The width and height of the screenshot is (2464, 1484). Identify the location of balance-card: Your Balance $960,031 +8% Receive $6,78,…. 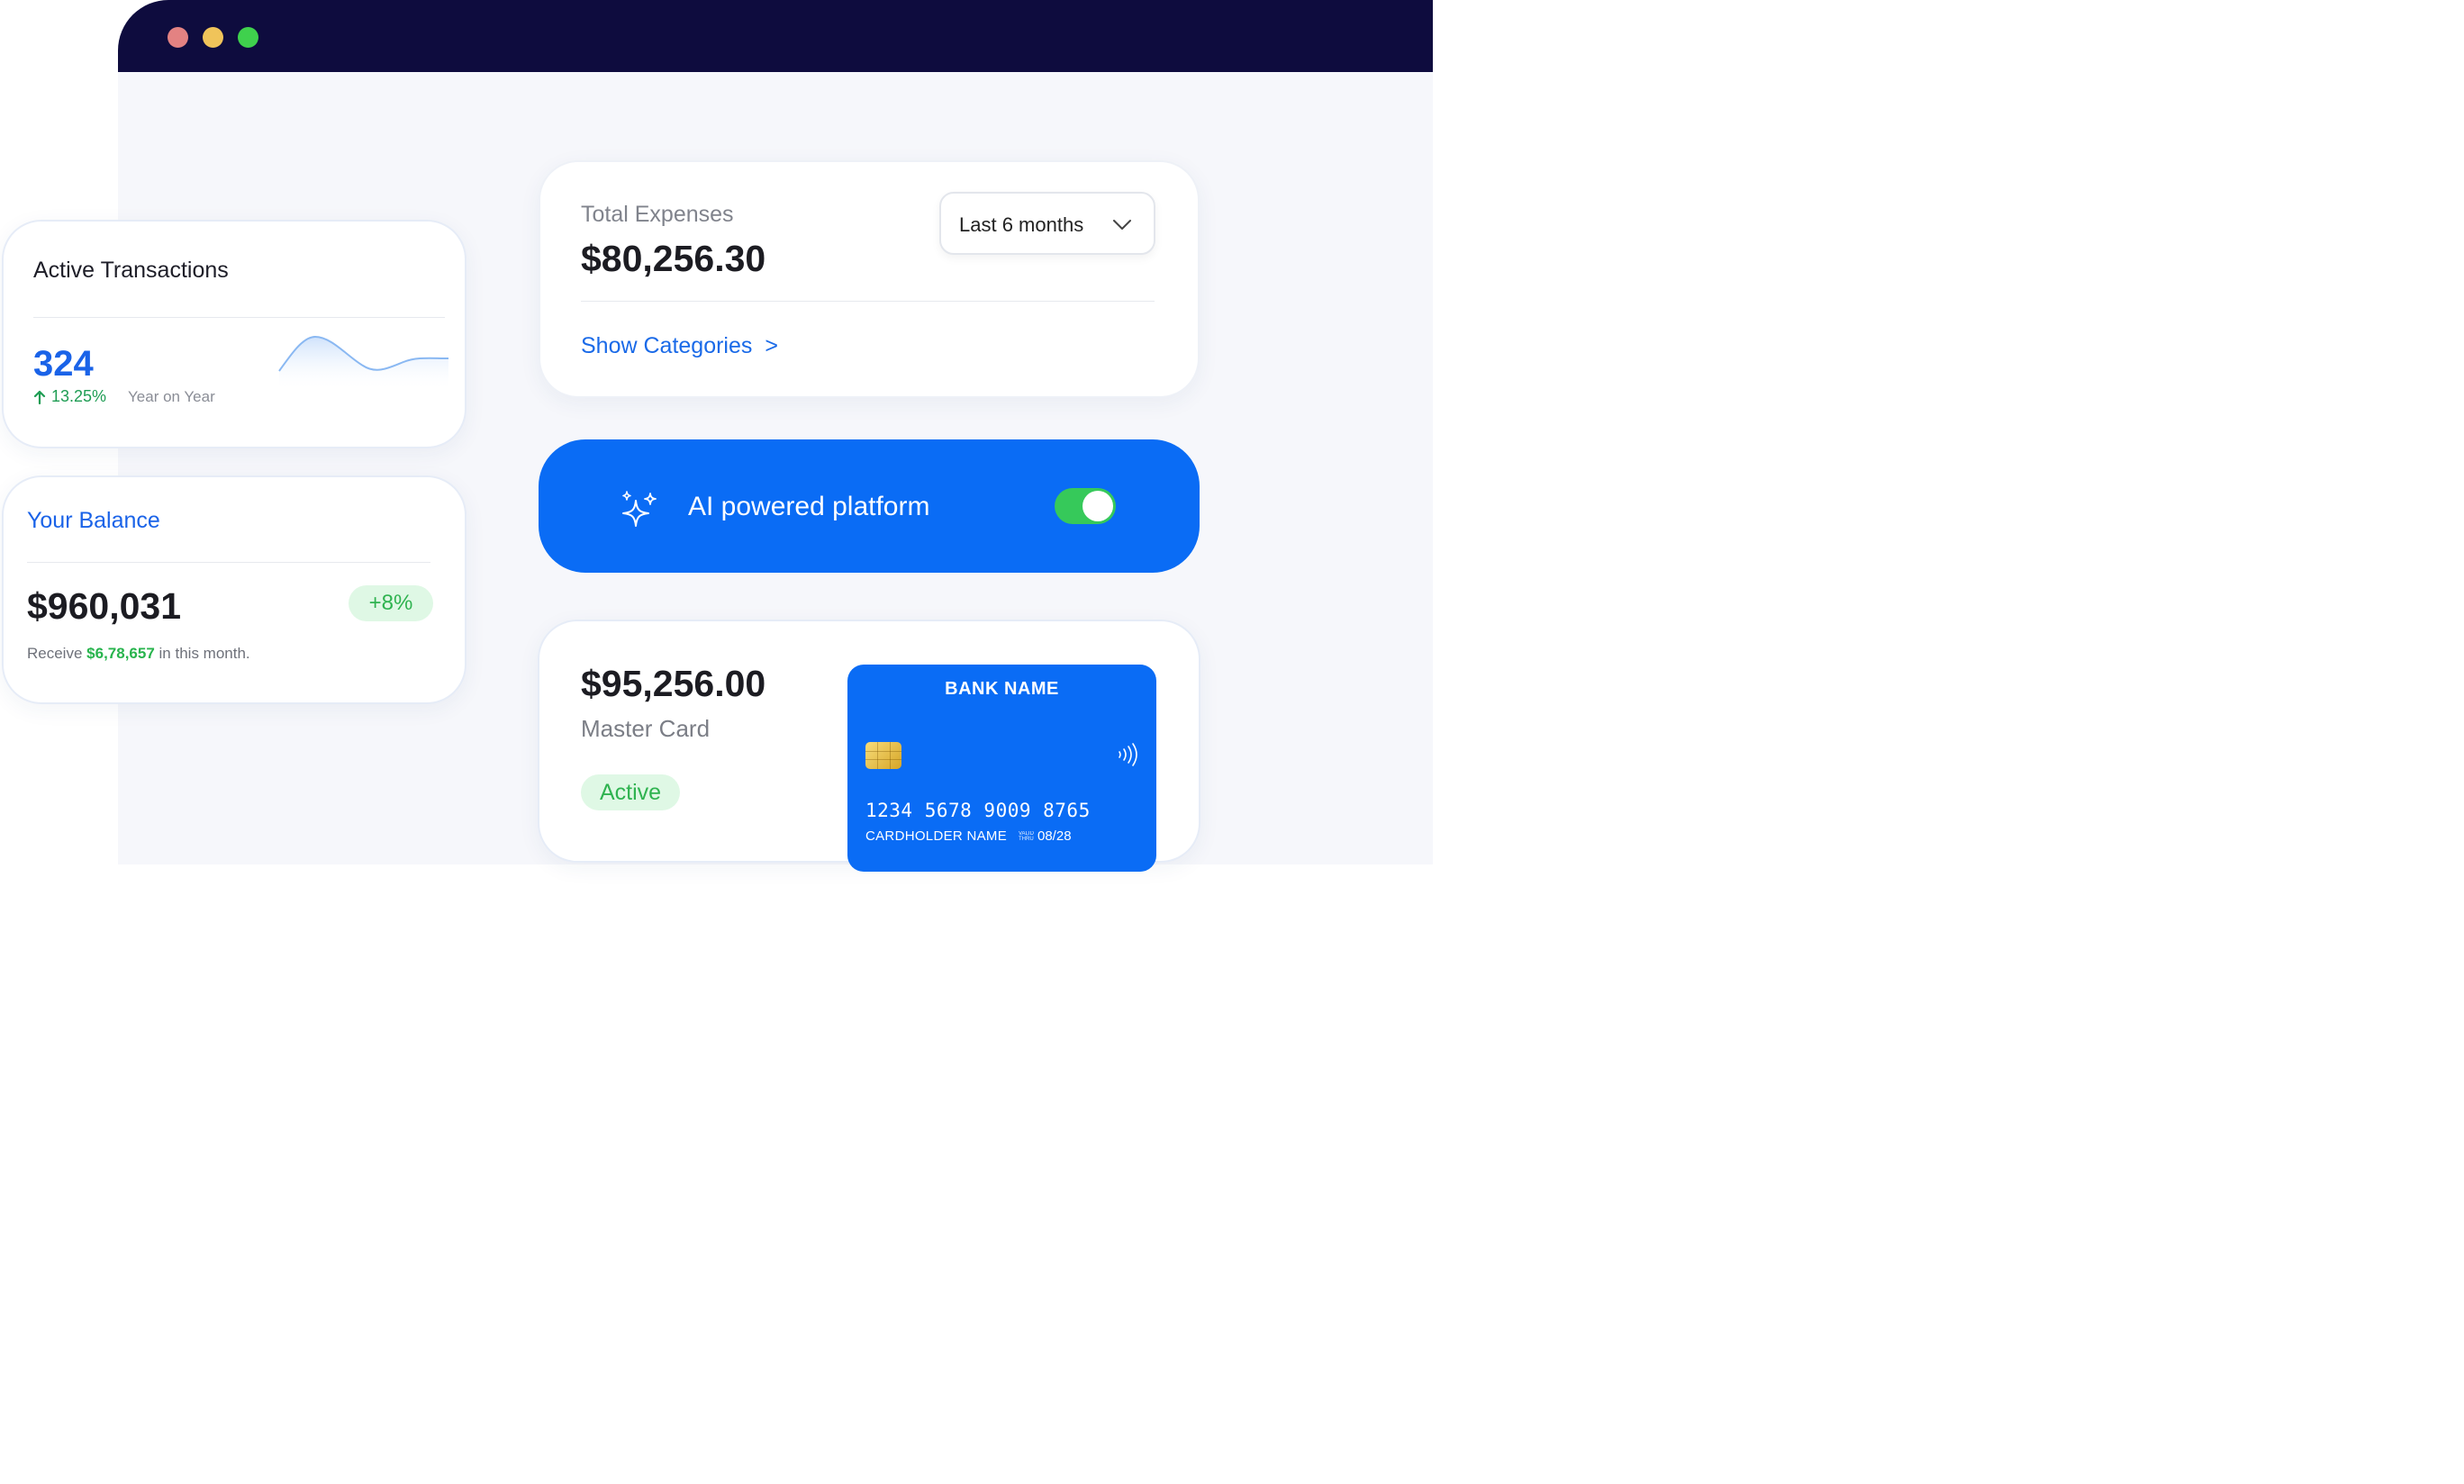
(235, 589).